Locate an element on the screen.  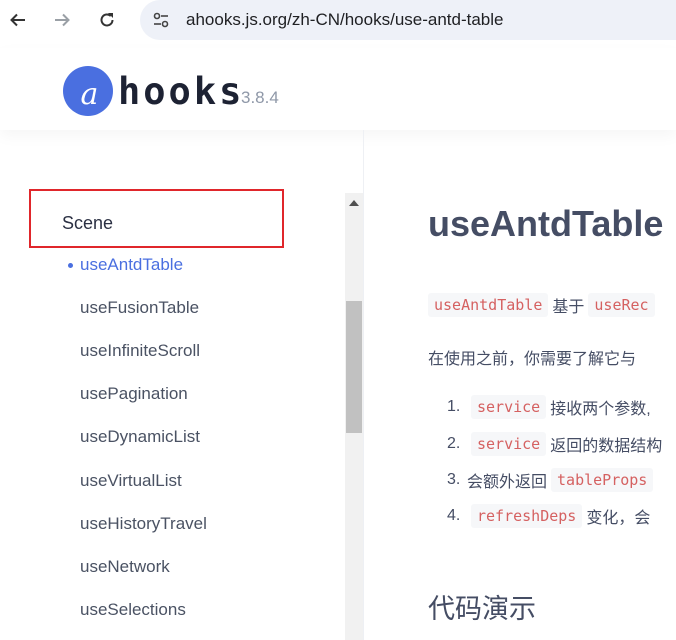
intro-paragraph: useAntdTable 基于 useRec is located at coordinates (543, 305).